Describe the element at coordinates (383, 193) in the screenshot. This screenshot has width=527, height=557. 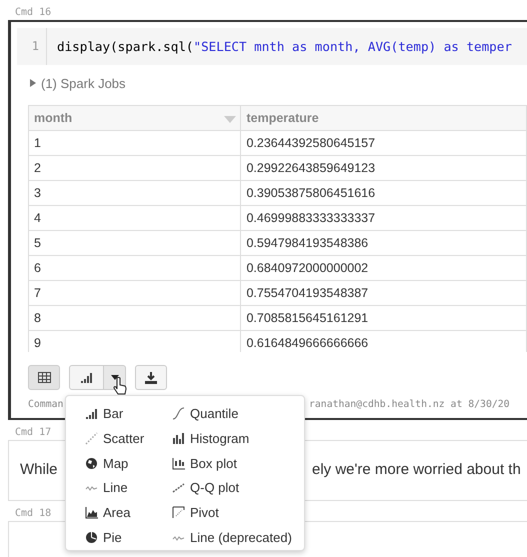
I see `table-cell: 0.39053875806451616` at that location.